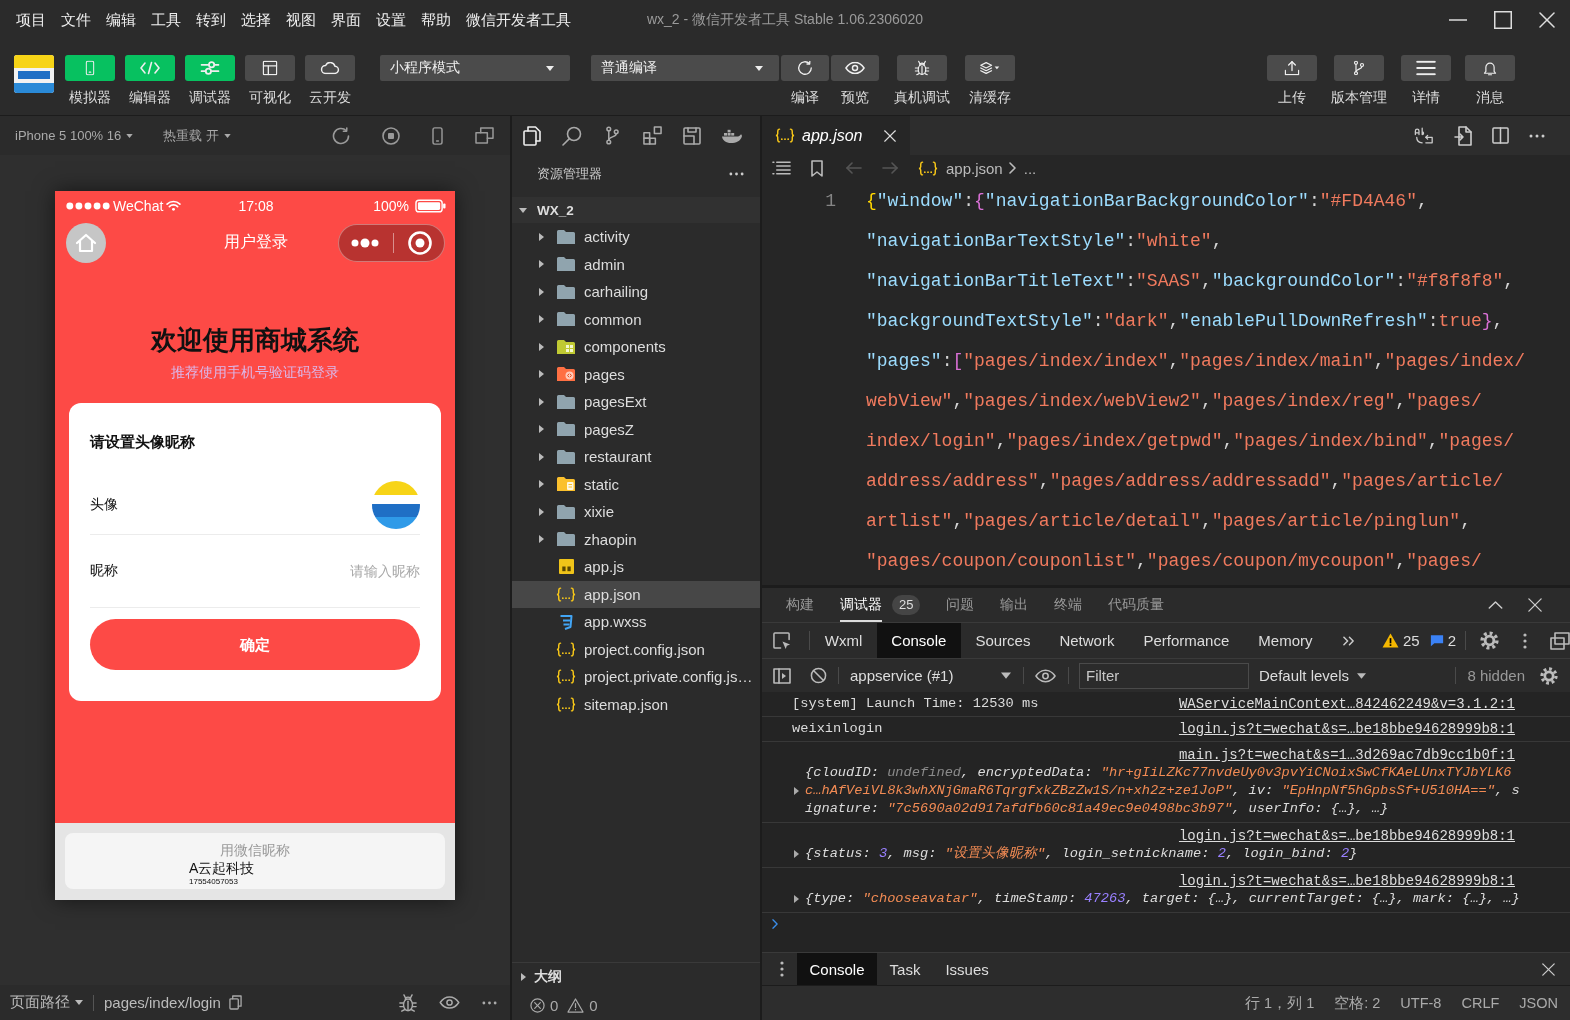 The height and width of the screenshot is (1020, 1570). What do you see at coordinates (1359, 80) in the screenshot?
I see `version-button: 版本管理` at bounding box center [1359, 80].